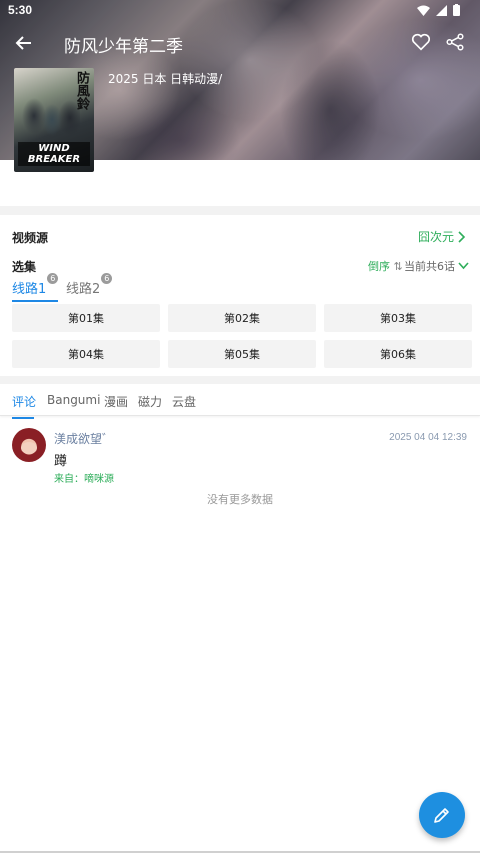  What do you see at coordinates (123, 47) in the screenshot?
I see `page-title: 防风少年第二季` at bounding box center [123, 47].